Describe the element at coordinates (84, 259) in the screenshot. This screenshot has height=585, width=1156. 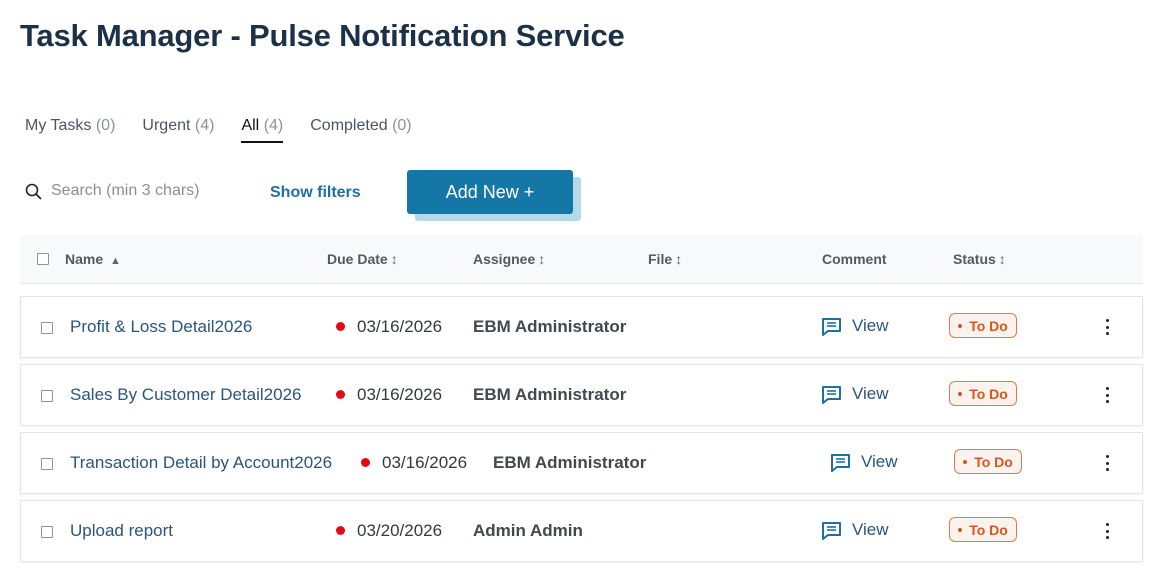
I see `column-label: Name` at that location.